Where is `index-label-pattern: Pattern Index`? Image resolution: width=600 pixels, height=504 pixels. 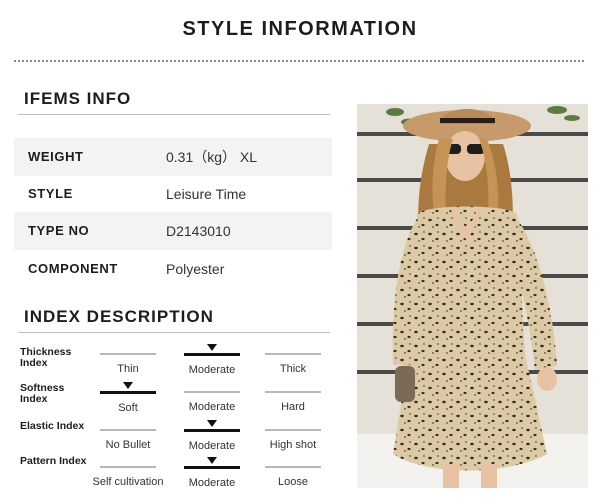
index-label-pattern: Pattern Index is located at coordinates (53, 461).